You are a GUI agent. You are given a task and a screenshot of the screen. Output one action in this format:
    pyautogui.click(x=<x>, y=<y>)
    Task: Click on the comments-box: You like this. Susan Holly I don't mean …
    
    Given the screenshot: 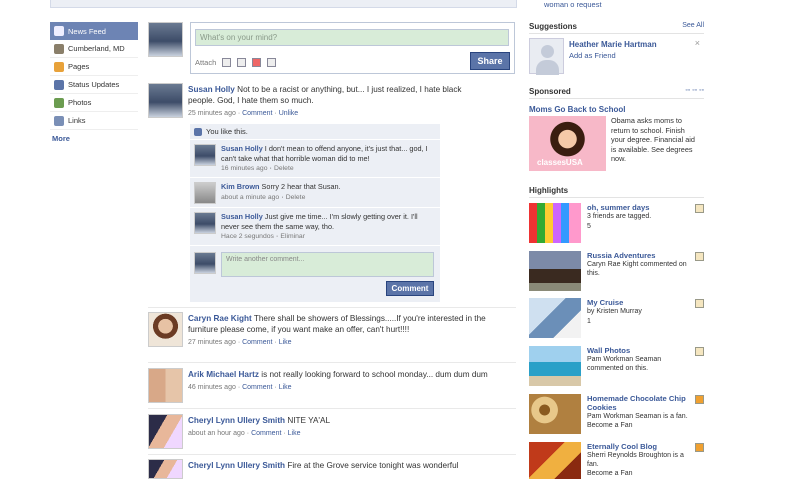 What is the action you would take?
    pyautogui.click(x=315, y=213)
    